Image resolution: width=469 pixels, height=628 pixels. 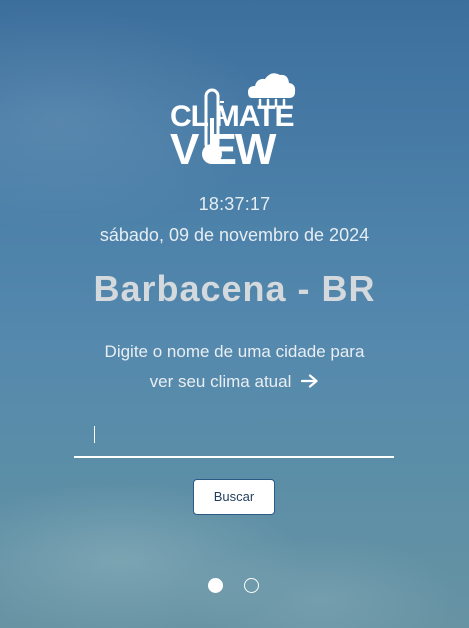 What do you see at coordinates (94, 434) in the screenshot?
I see `text-caret` at bounding box center [94, 434].